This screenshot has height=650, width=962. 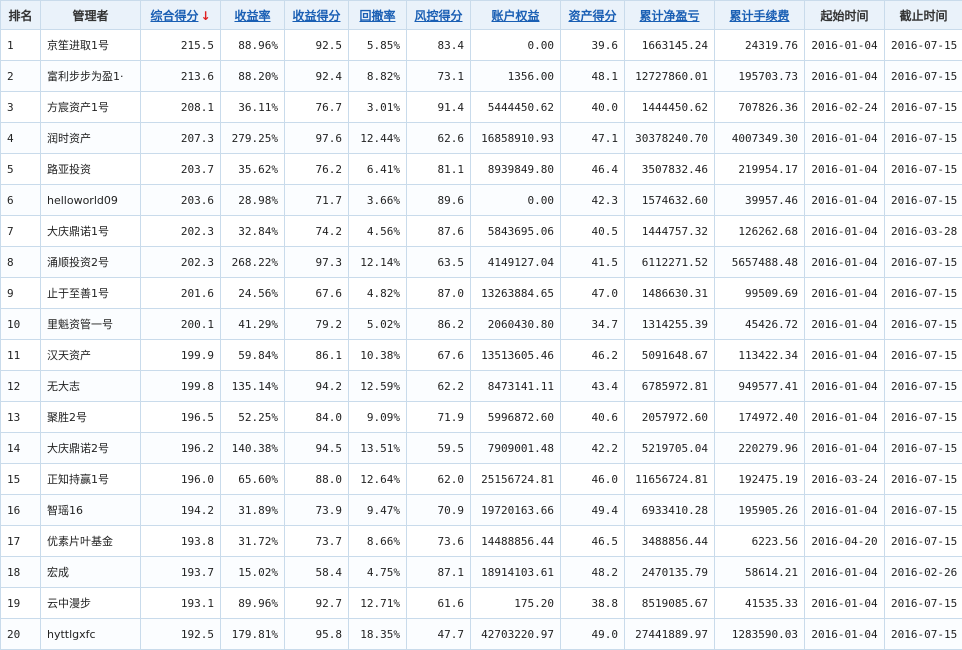 I want to click on cell-risk-score: 70.9, so click(x=439, y=510).